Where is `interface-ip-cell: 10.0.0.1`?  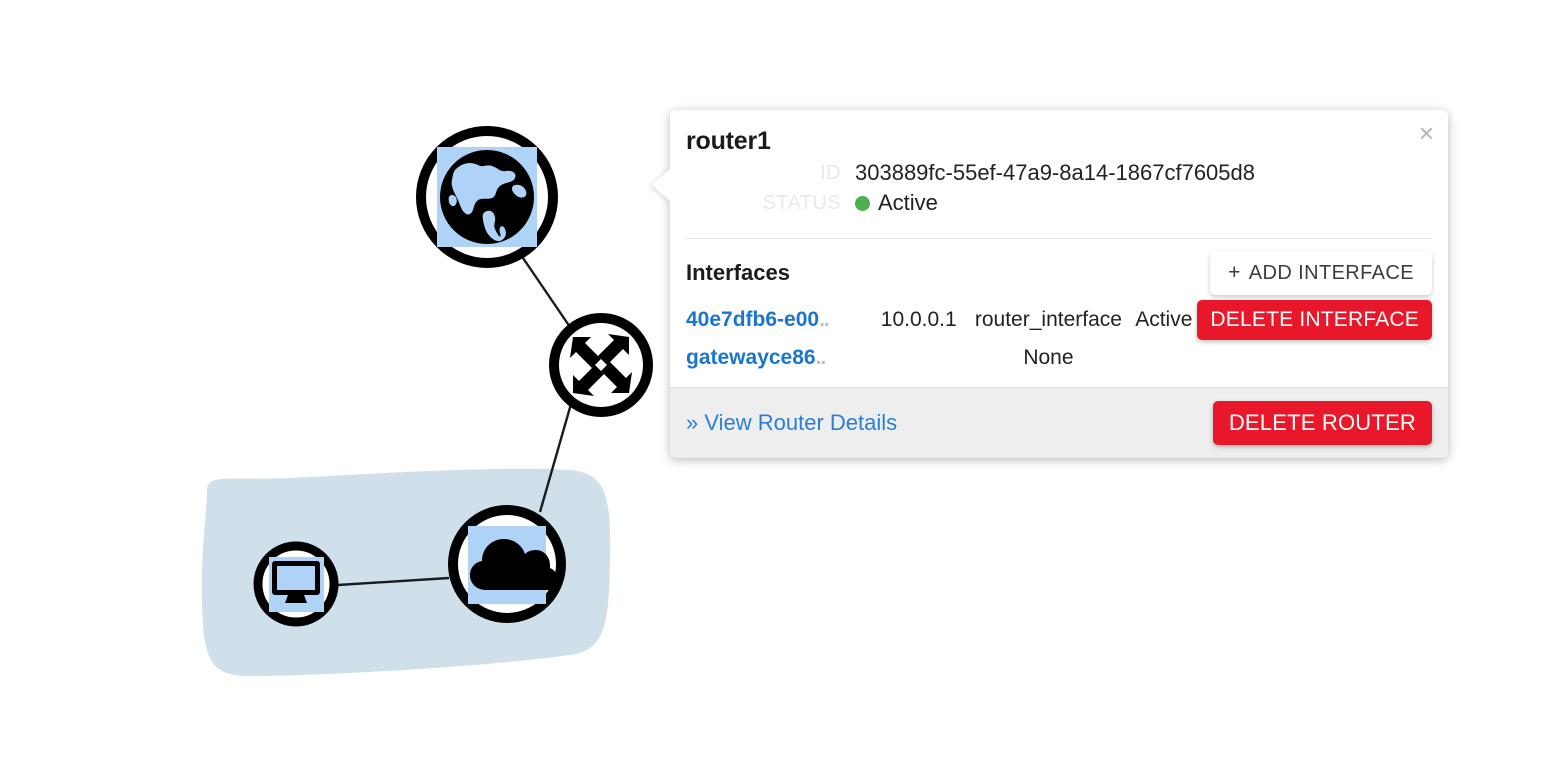 interface-ip-cell: 10.0.0.1 is located at coordinates (918, 320).